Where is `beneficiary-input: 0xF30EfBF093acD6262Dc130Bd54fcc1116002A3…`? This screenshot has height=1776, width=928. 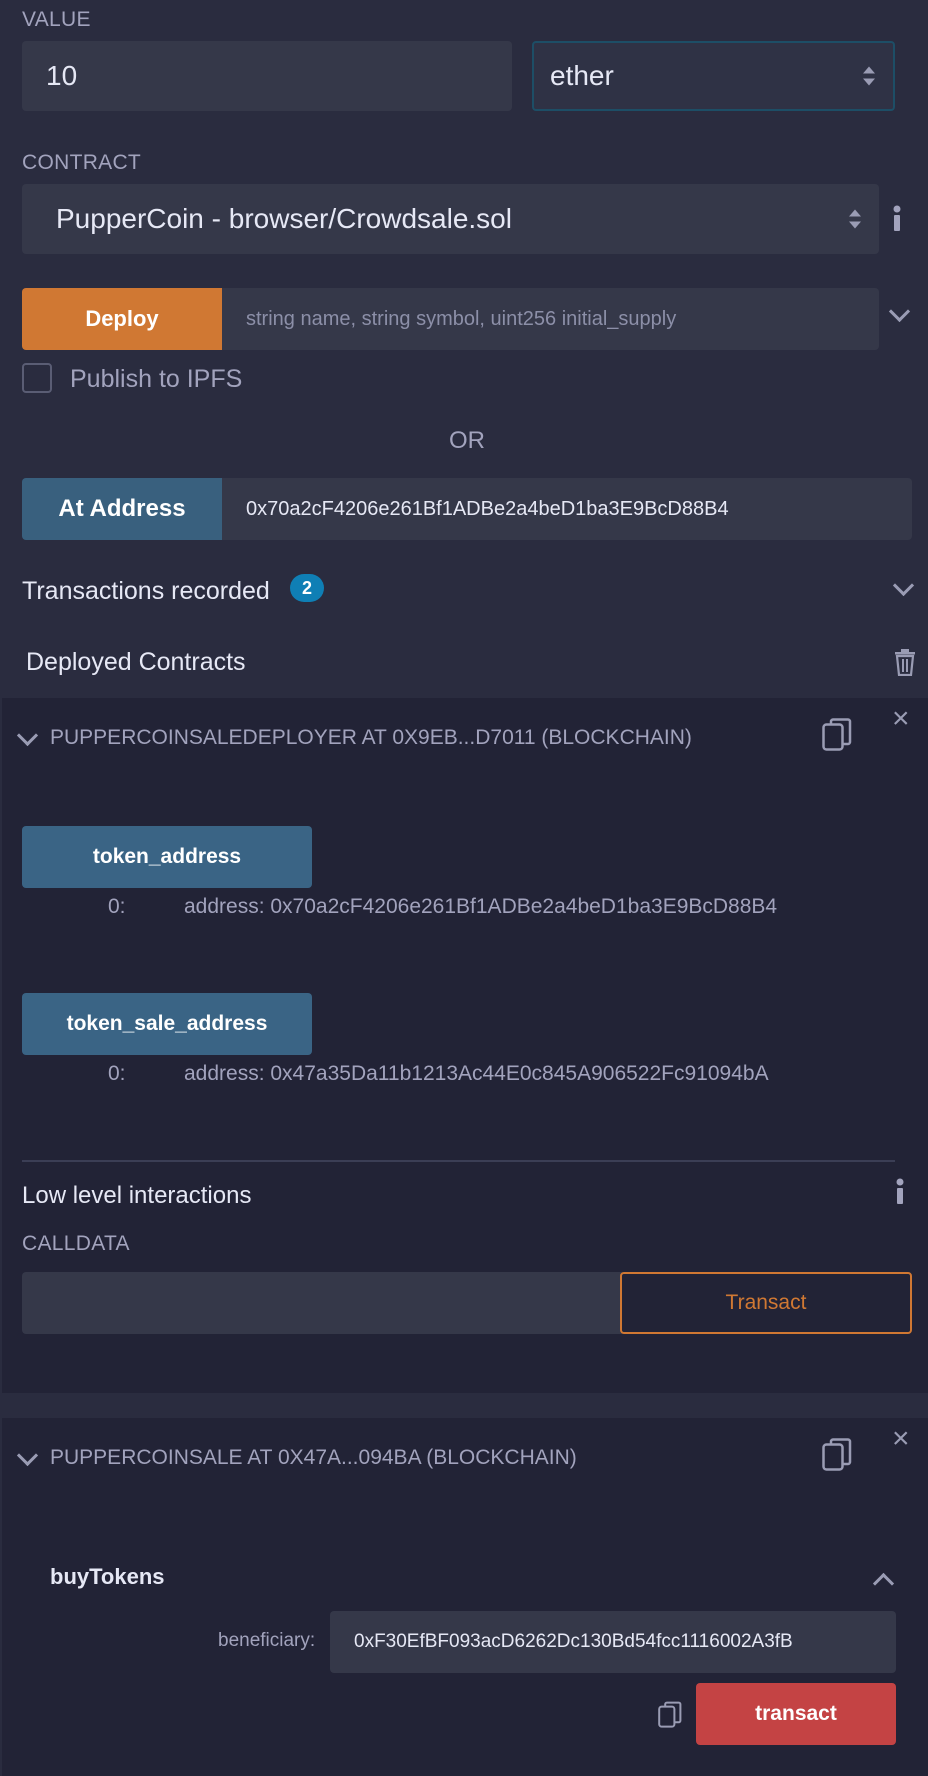
beneficiary-input: 0xF30EfBF093acD6262Dc130Bd54fcc1116002A3… is located at coordinates (613, 1642).